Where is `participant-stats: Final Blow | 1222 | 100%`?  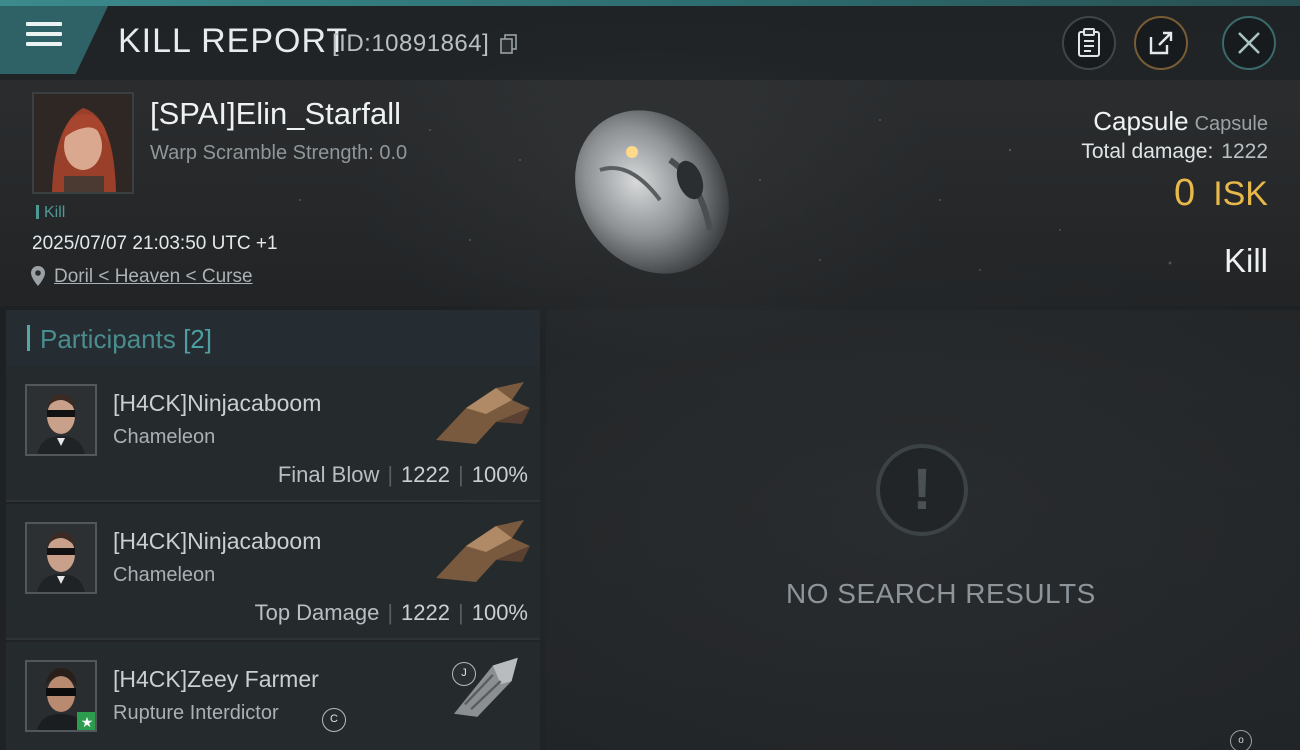 participant-stats: Final Blow | 1222 | 100% is located at coordinates (402, 474).